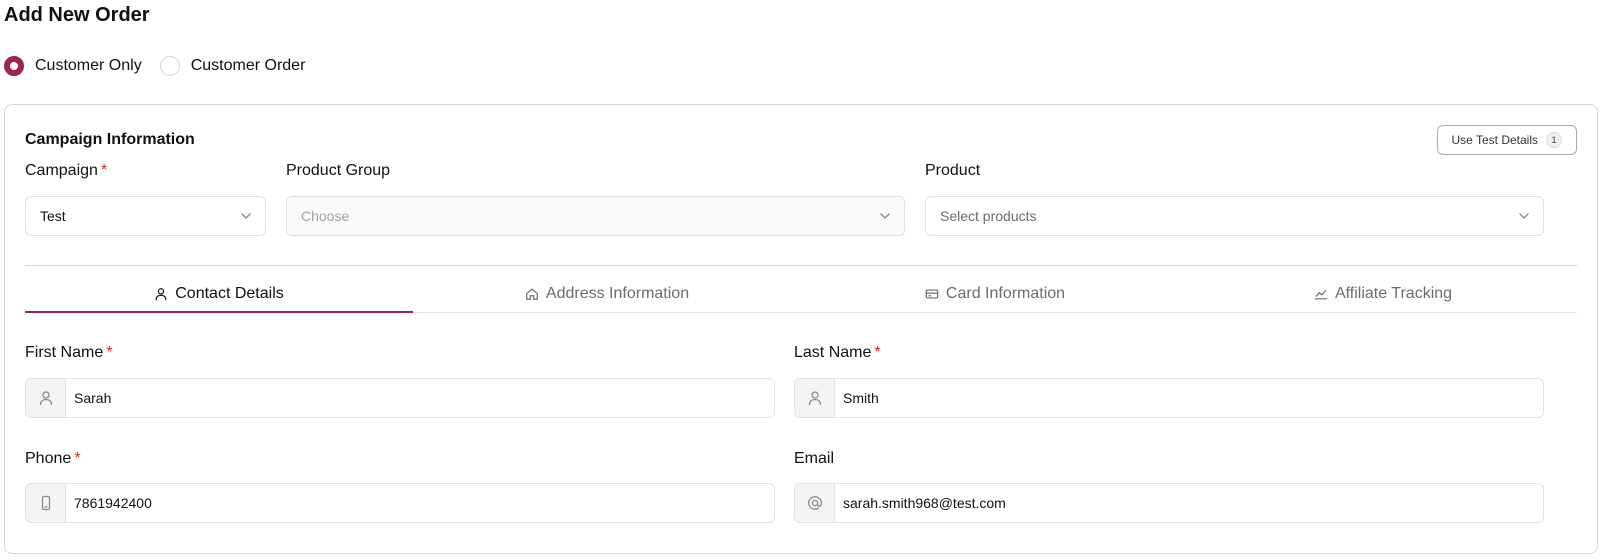  Describe the element at coordinates (169, 66) in the screenshot. I see `radio-unchecked-icon` at that location.